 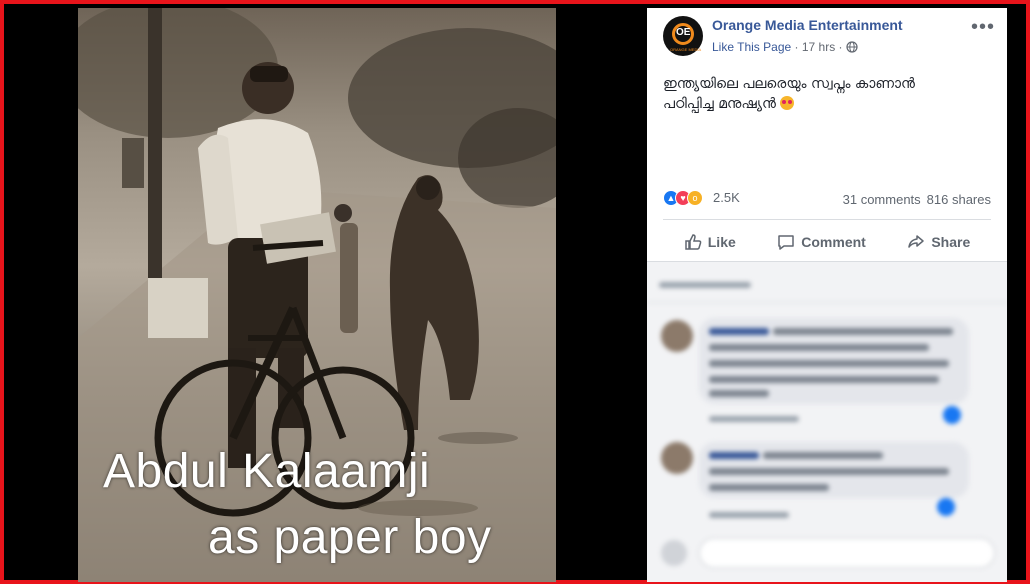 What do you see at coordinates (852, 47) in the screenshot?
I see `globe-icon` at bounding box center [852, 47].